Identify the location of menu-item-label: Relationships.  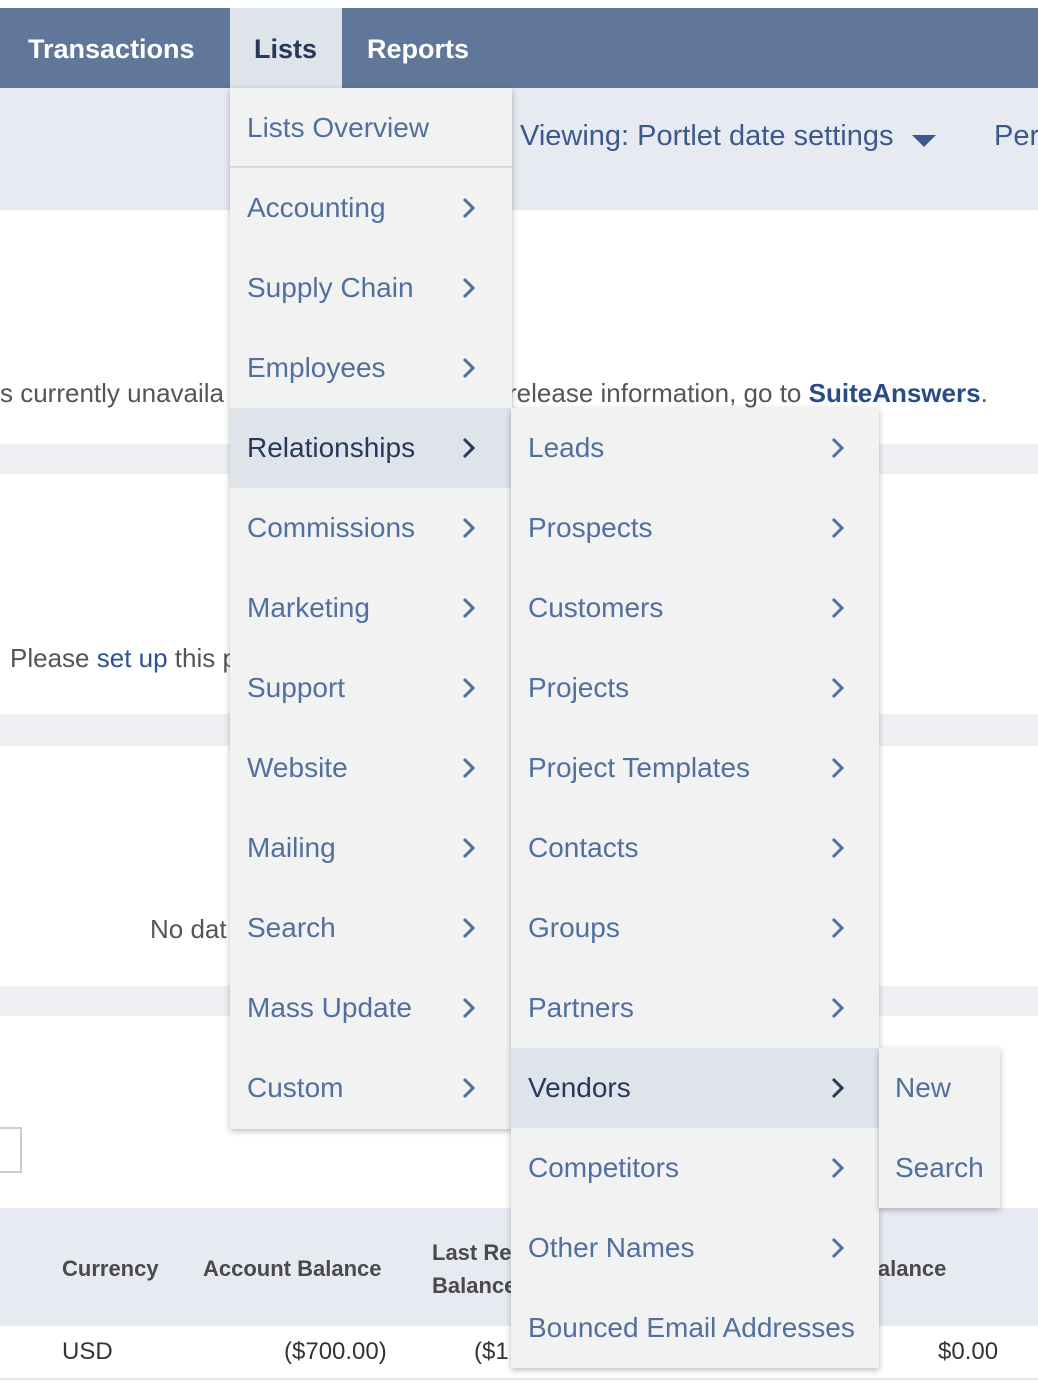
(331, 447).